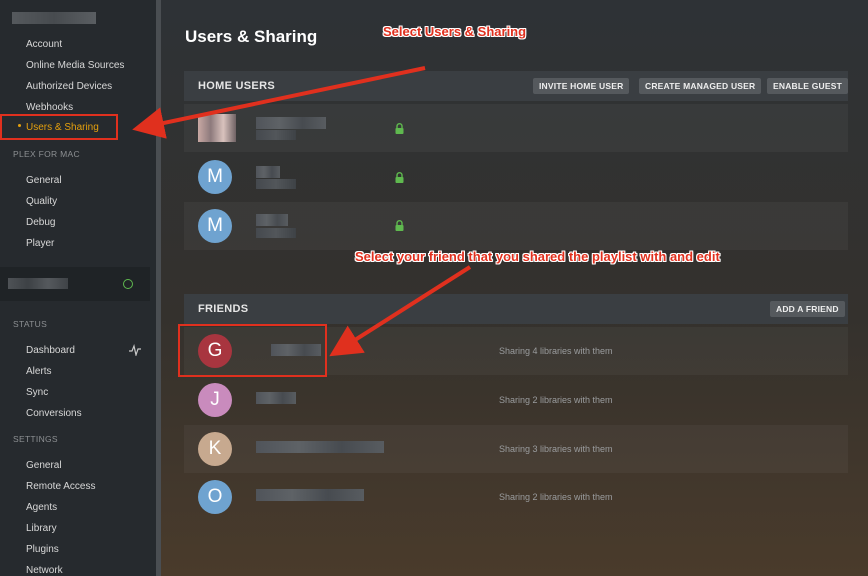 Image resolution: width=868 pixels, height=576 pixels. Describe the element at coordinates (40, 223) in the screenshot. I see `sidebar-item-debug: Debug` at that location.